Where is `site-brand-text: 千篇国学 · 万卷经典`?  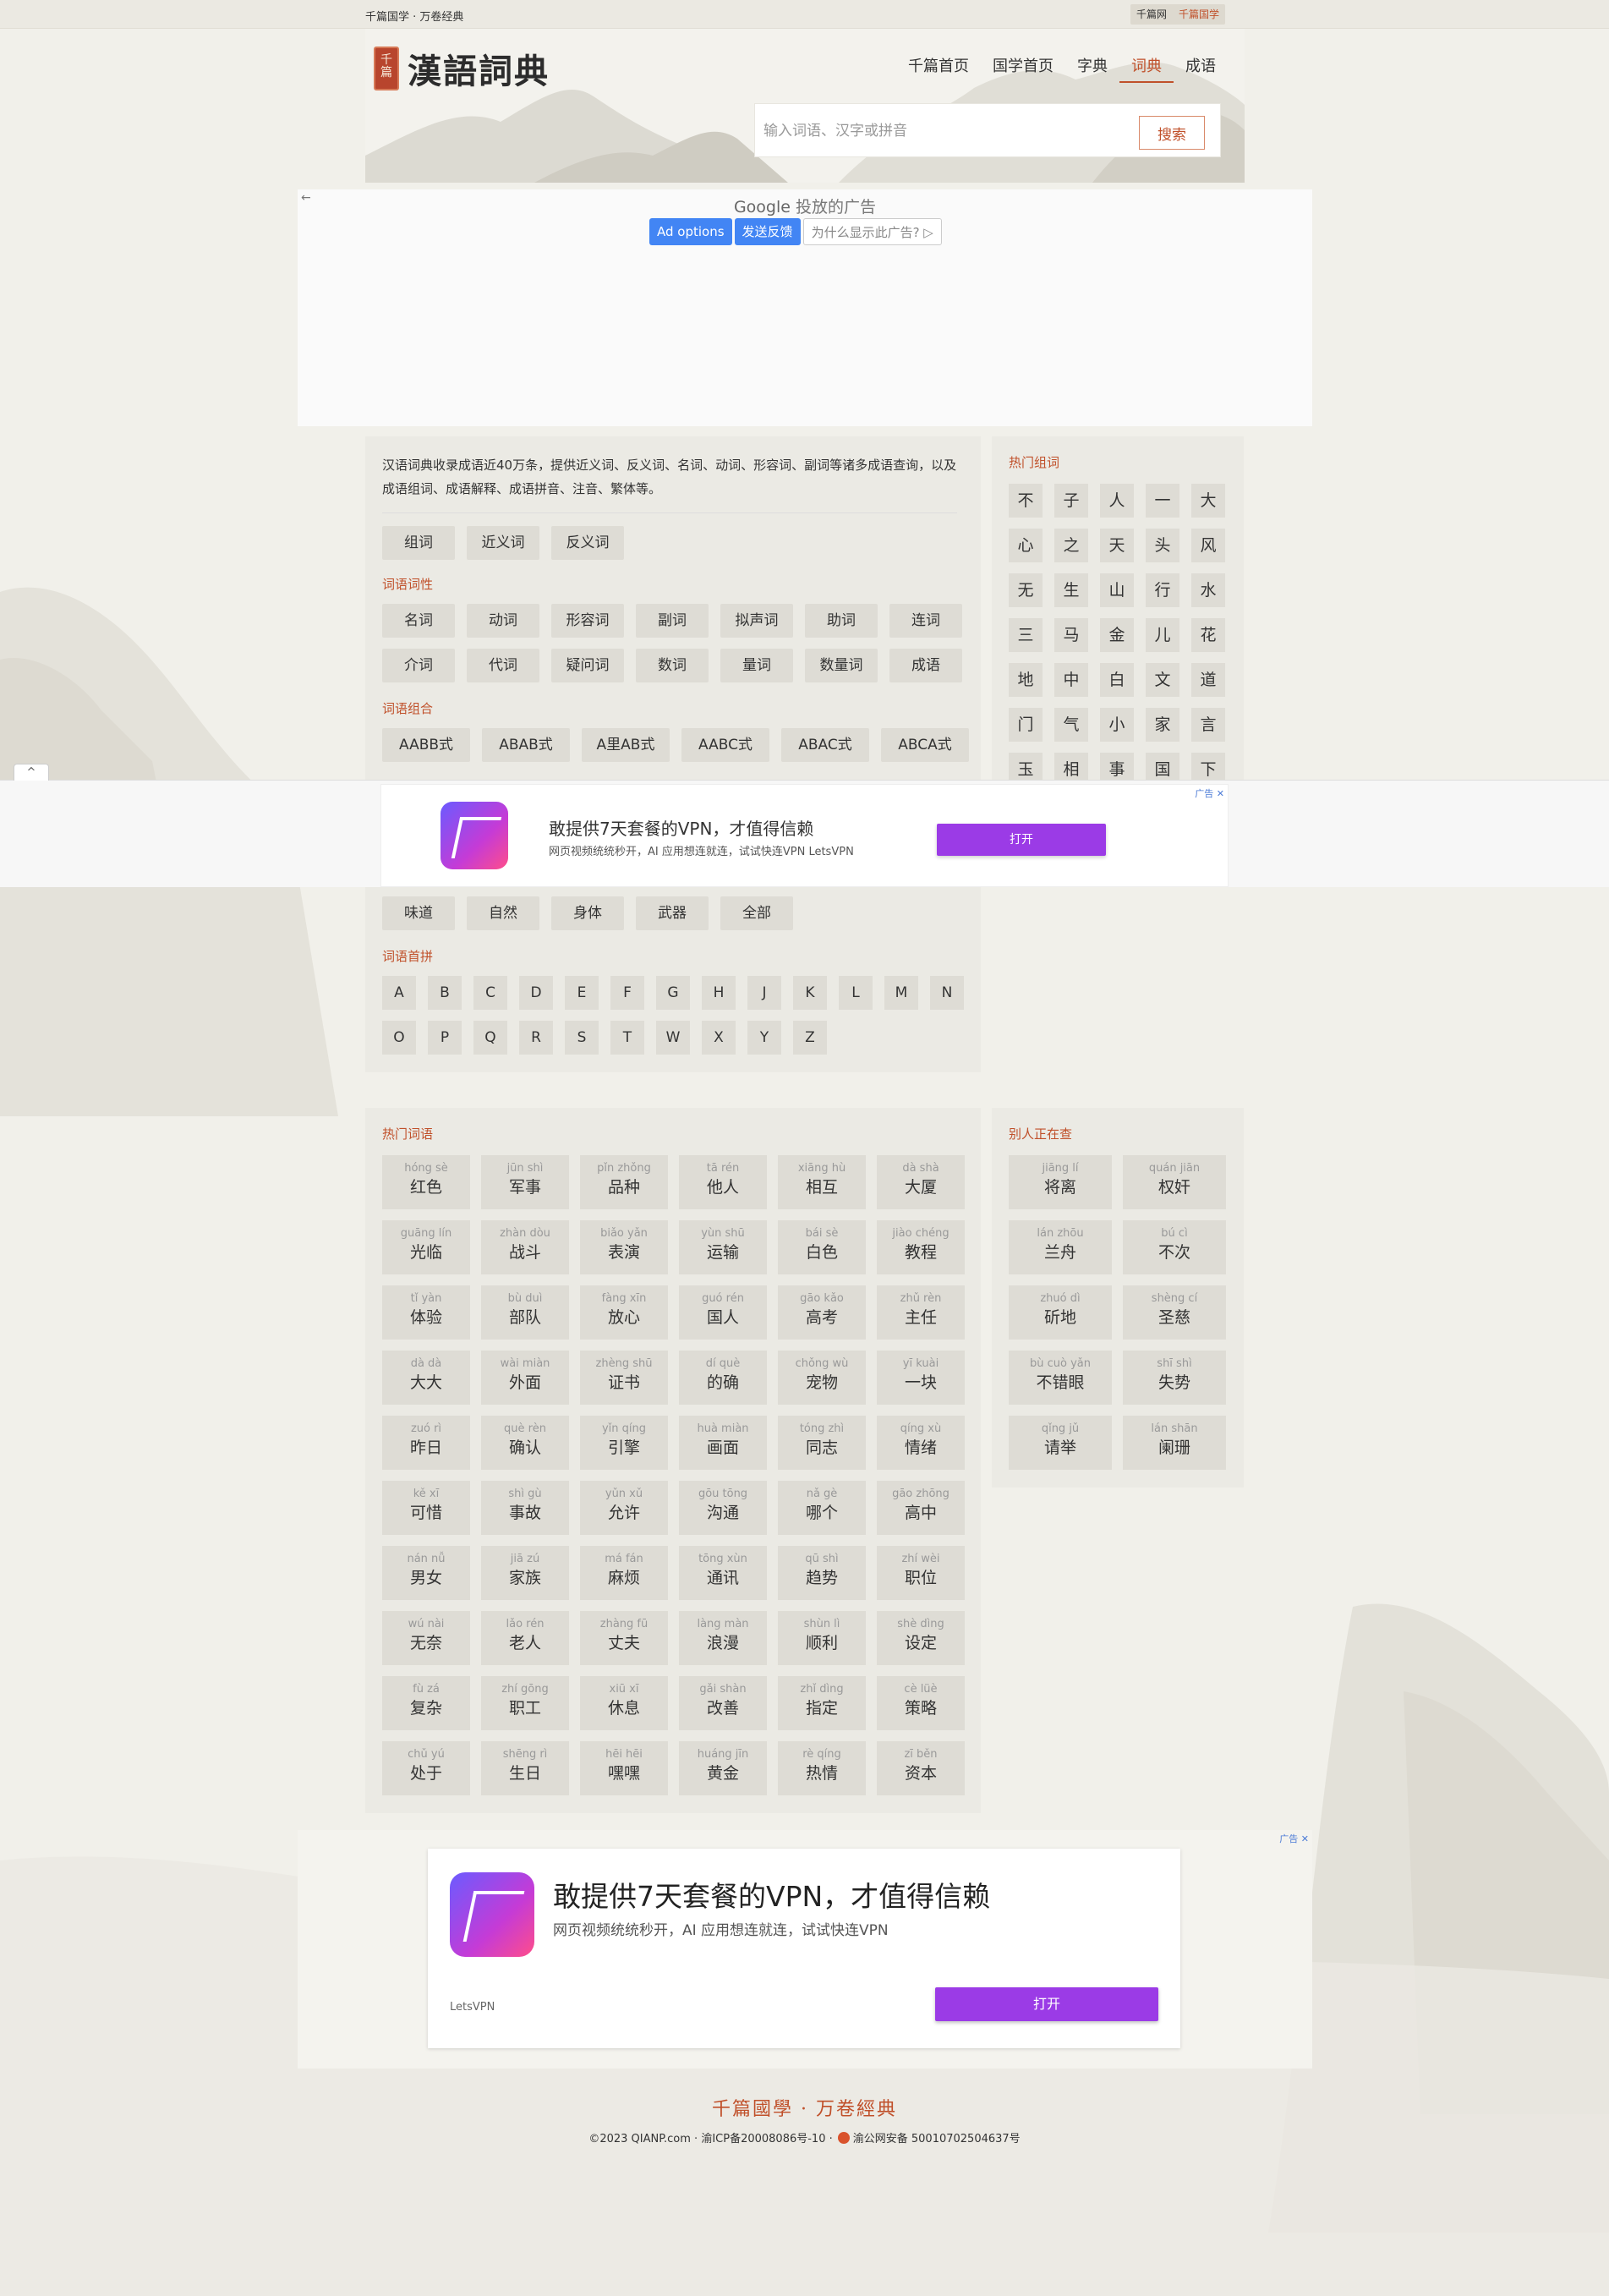 site-brand-text: 千篇国学 · 万卷经典 is located at coordinates (414, 16).